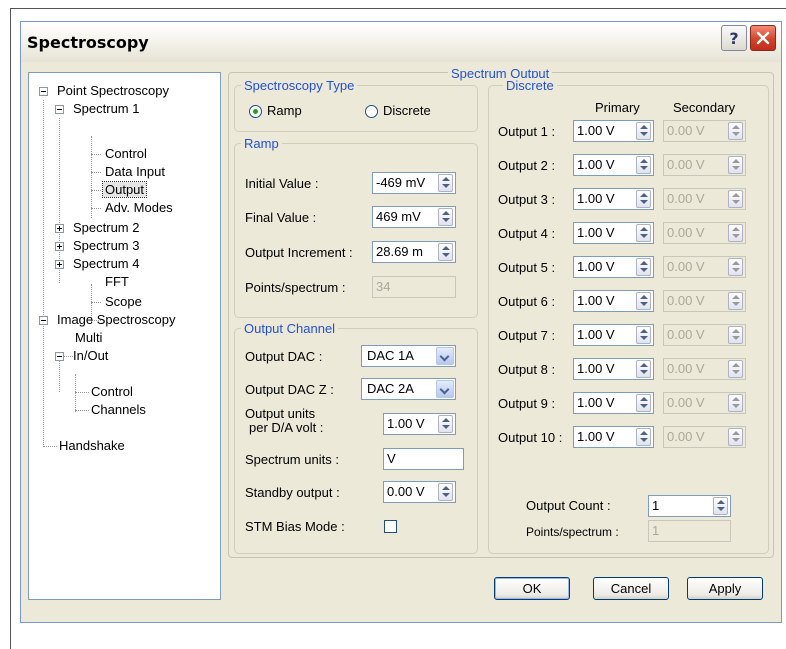 The image size is (786, 649). I want to click on tree-item-spectrum-1: Spectrum 1, so click(98, 109).